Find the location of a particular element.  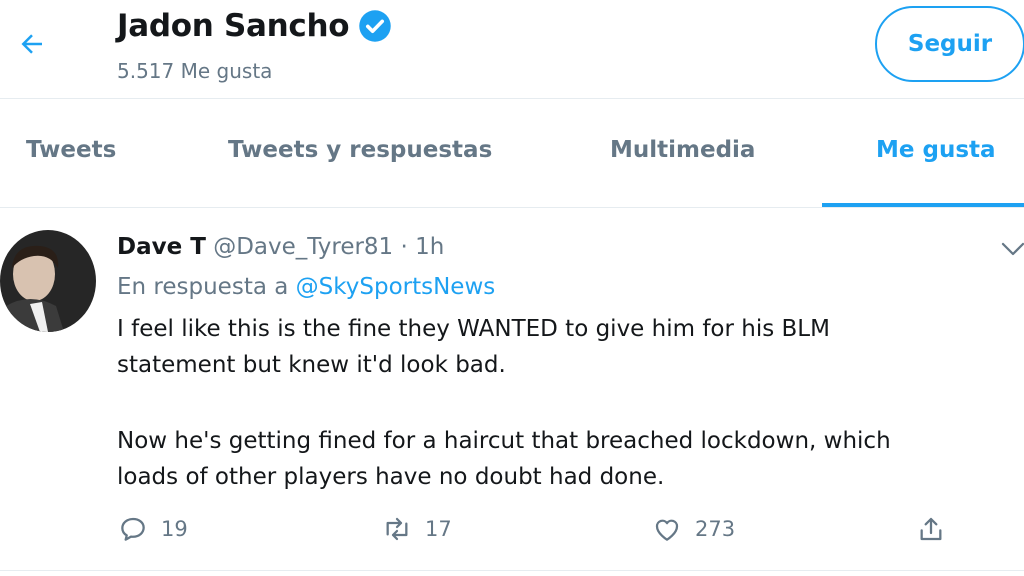

back-arrow-icon is located at coordinates (31, 44).